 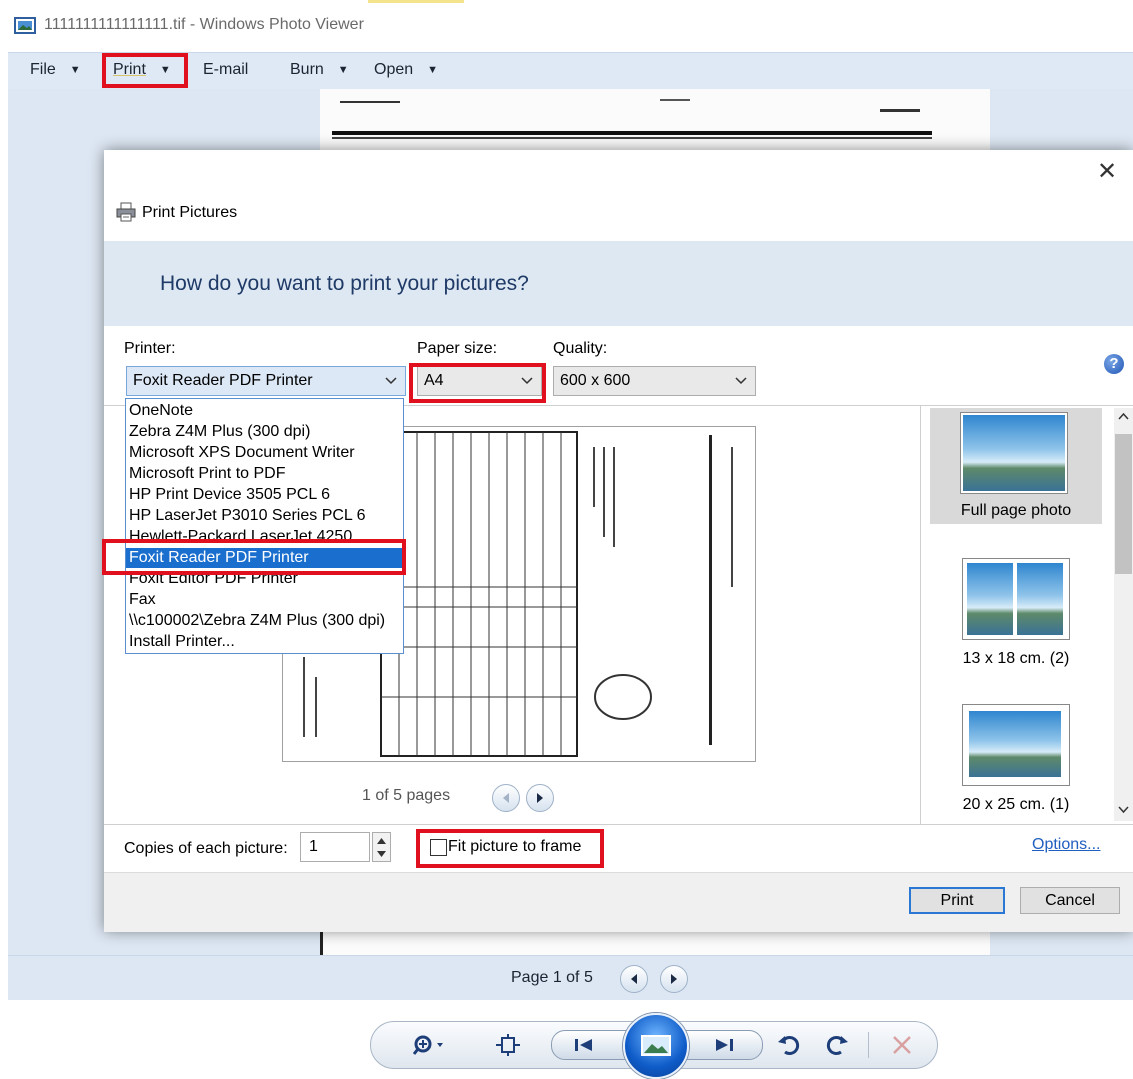 What do you see at coordinates (406, 795) in the screenshot?
I see `preview-page-count: 1 of 5 pages` at bounding box center [406, 795].